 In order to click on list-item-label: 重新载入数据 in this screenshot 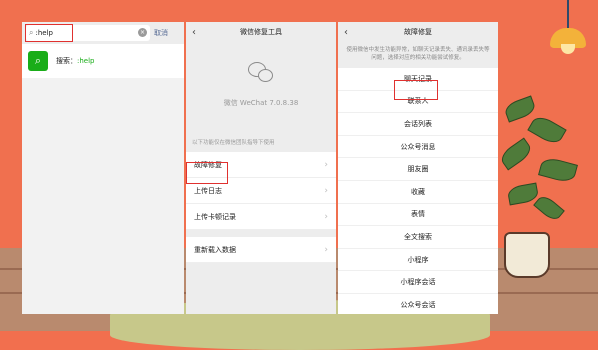, I will do `click(215, 249)`.